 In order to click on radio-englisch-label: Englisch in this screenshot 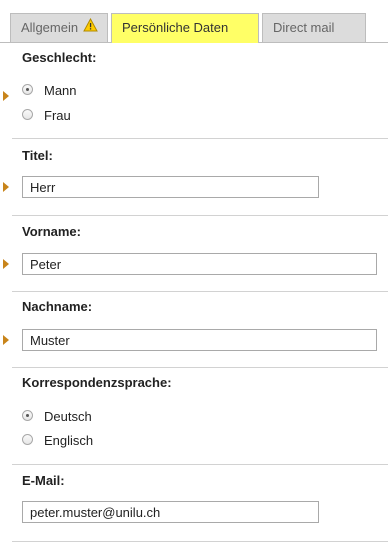, I will do `click(69, 440)`.